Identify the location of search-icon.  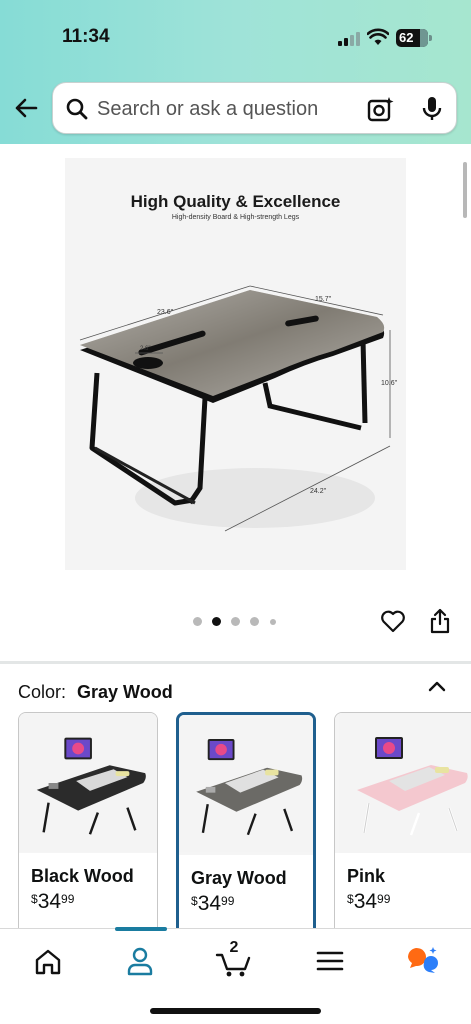
(77, 109).